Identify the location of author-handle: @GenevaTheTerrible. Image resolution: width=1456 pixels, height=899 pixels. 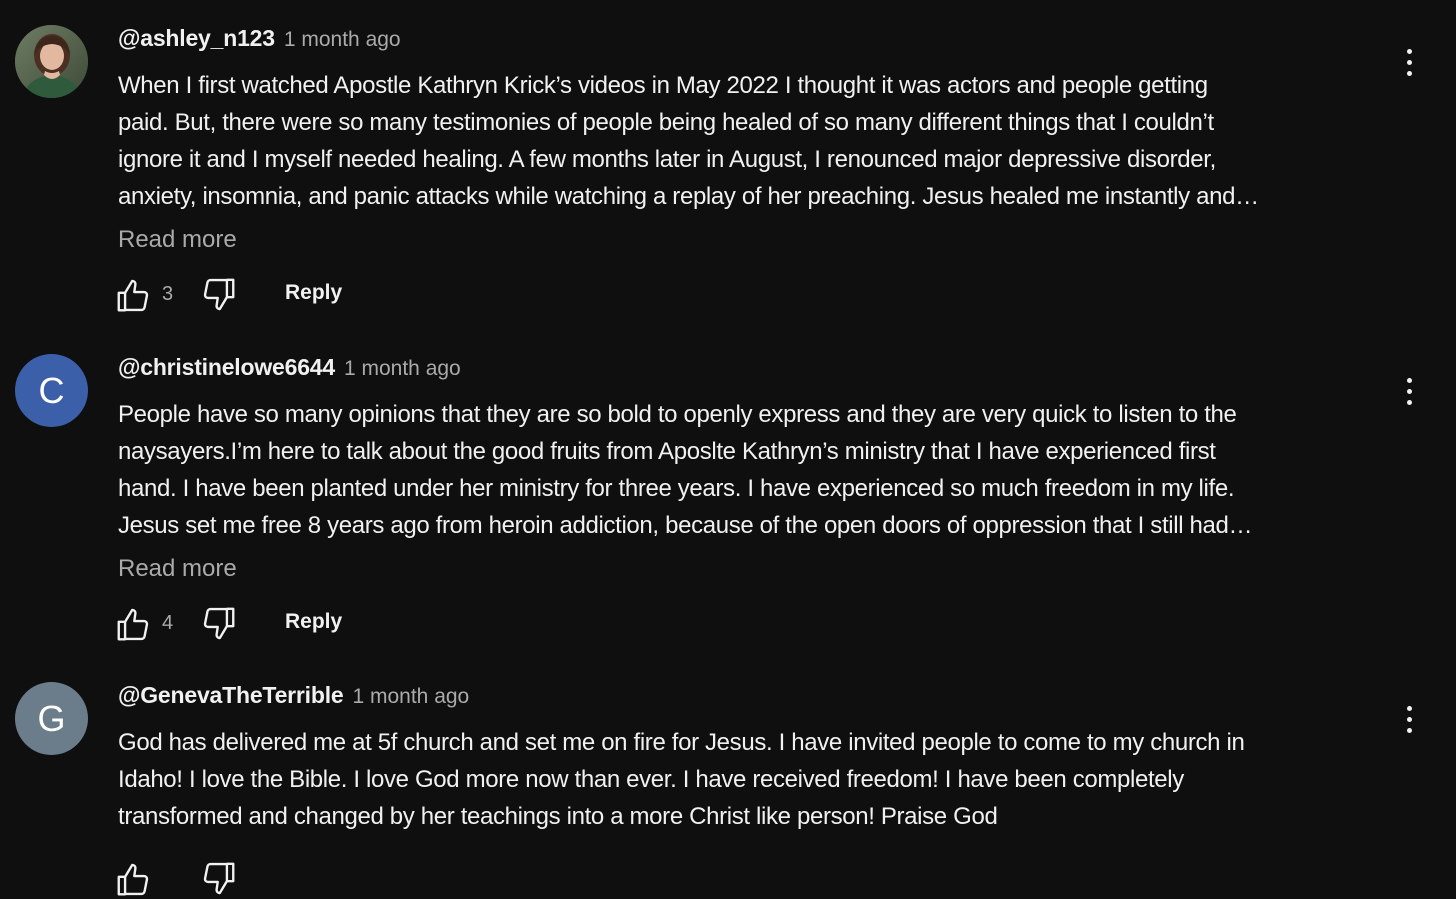
(231, 695).